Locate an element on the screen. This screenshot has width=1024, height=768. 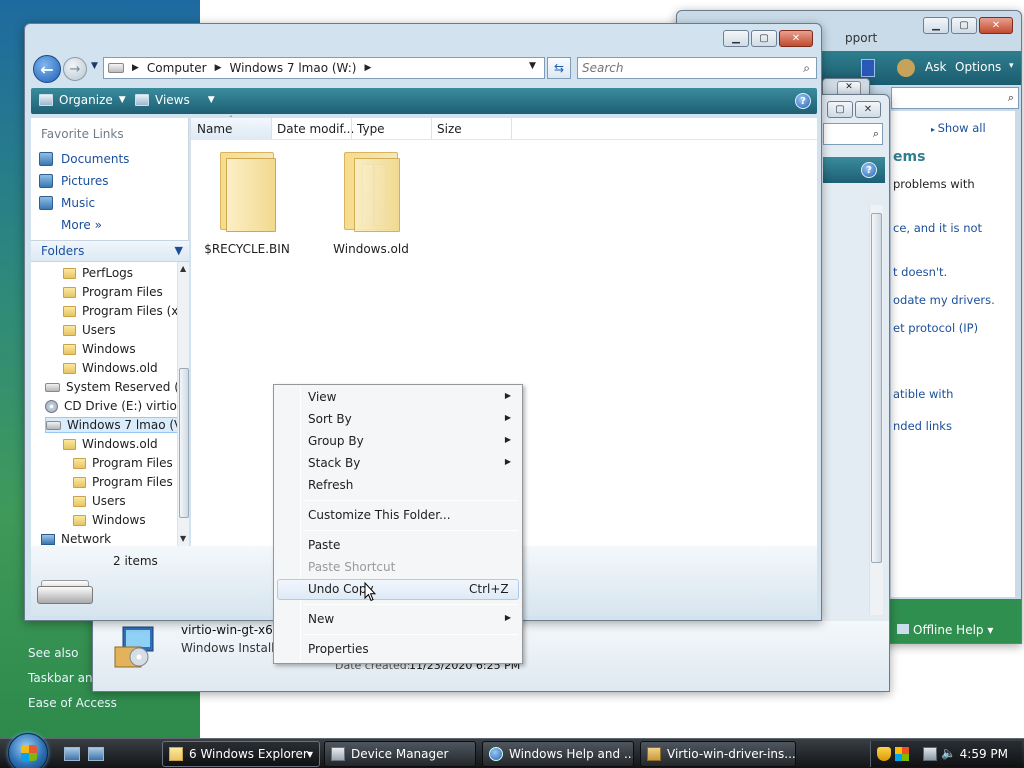
help-link: et protocol (IP) is located at coordinates (935, 328).